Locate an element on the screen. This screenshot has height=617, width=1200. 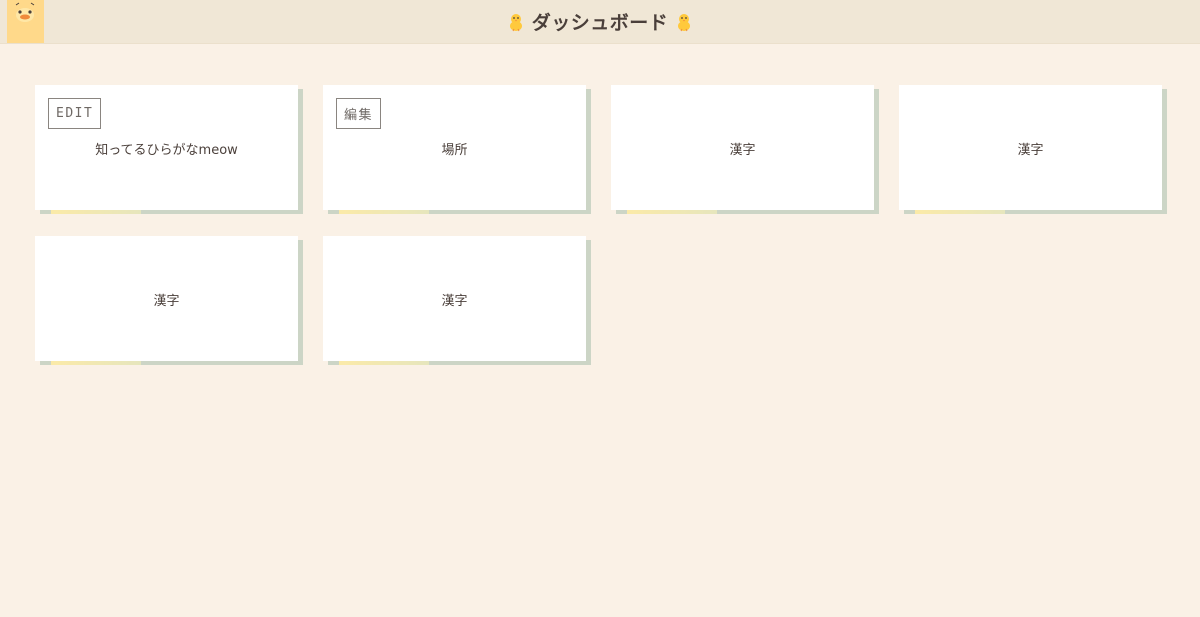
edit-button: 編集 is located at coordinates (359, 113).